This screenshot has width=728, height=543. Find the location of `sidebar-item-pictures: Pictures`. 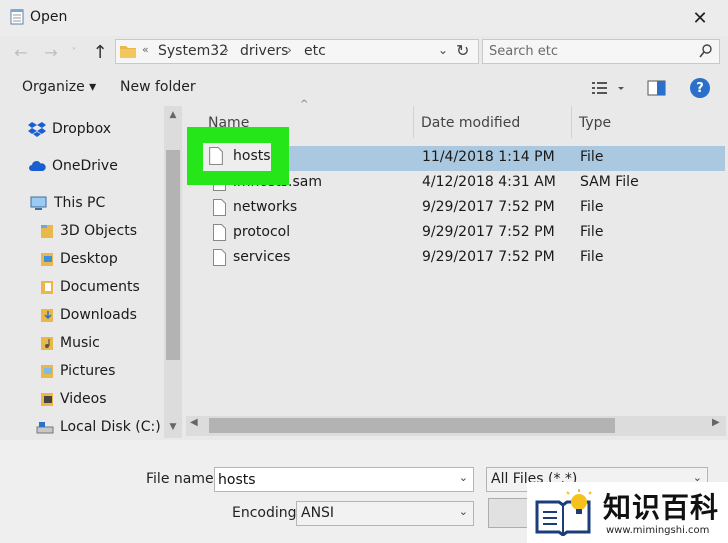

sidebar-item-pictures: Pictures is located at coordinates (77, 371).